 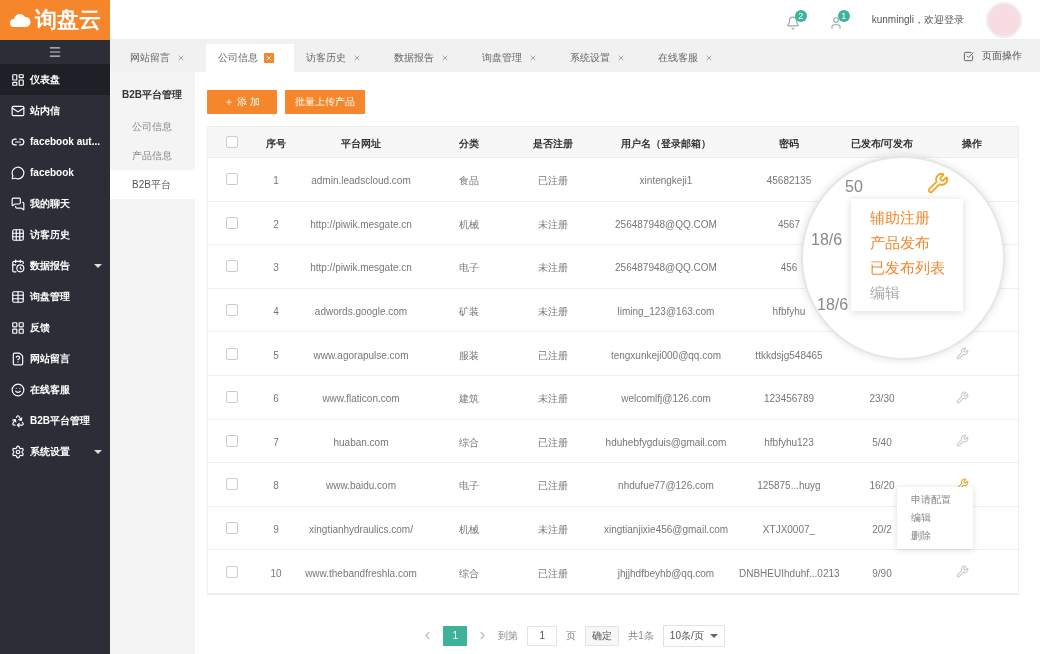 I want to click on column-header: 操作, so click(x=971, y=143).